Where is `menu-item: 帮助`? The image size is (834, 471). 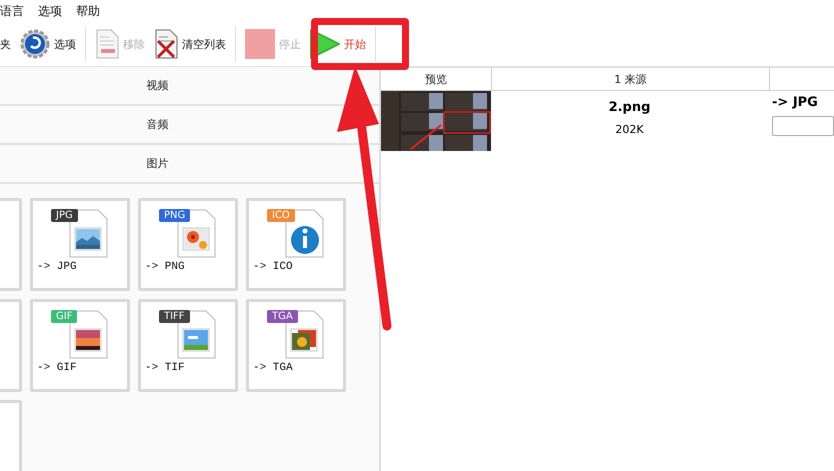 menu-item: 帮助 is located at coordinates (88, 11).